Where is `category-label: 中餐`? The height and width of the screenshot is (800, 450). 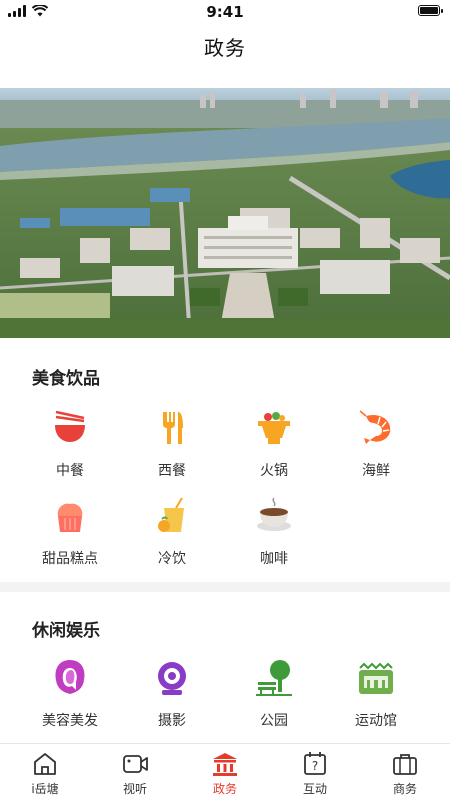 category-label: 中餐 is located at coordinates (70, 471).